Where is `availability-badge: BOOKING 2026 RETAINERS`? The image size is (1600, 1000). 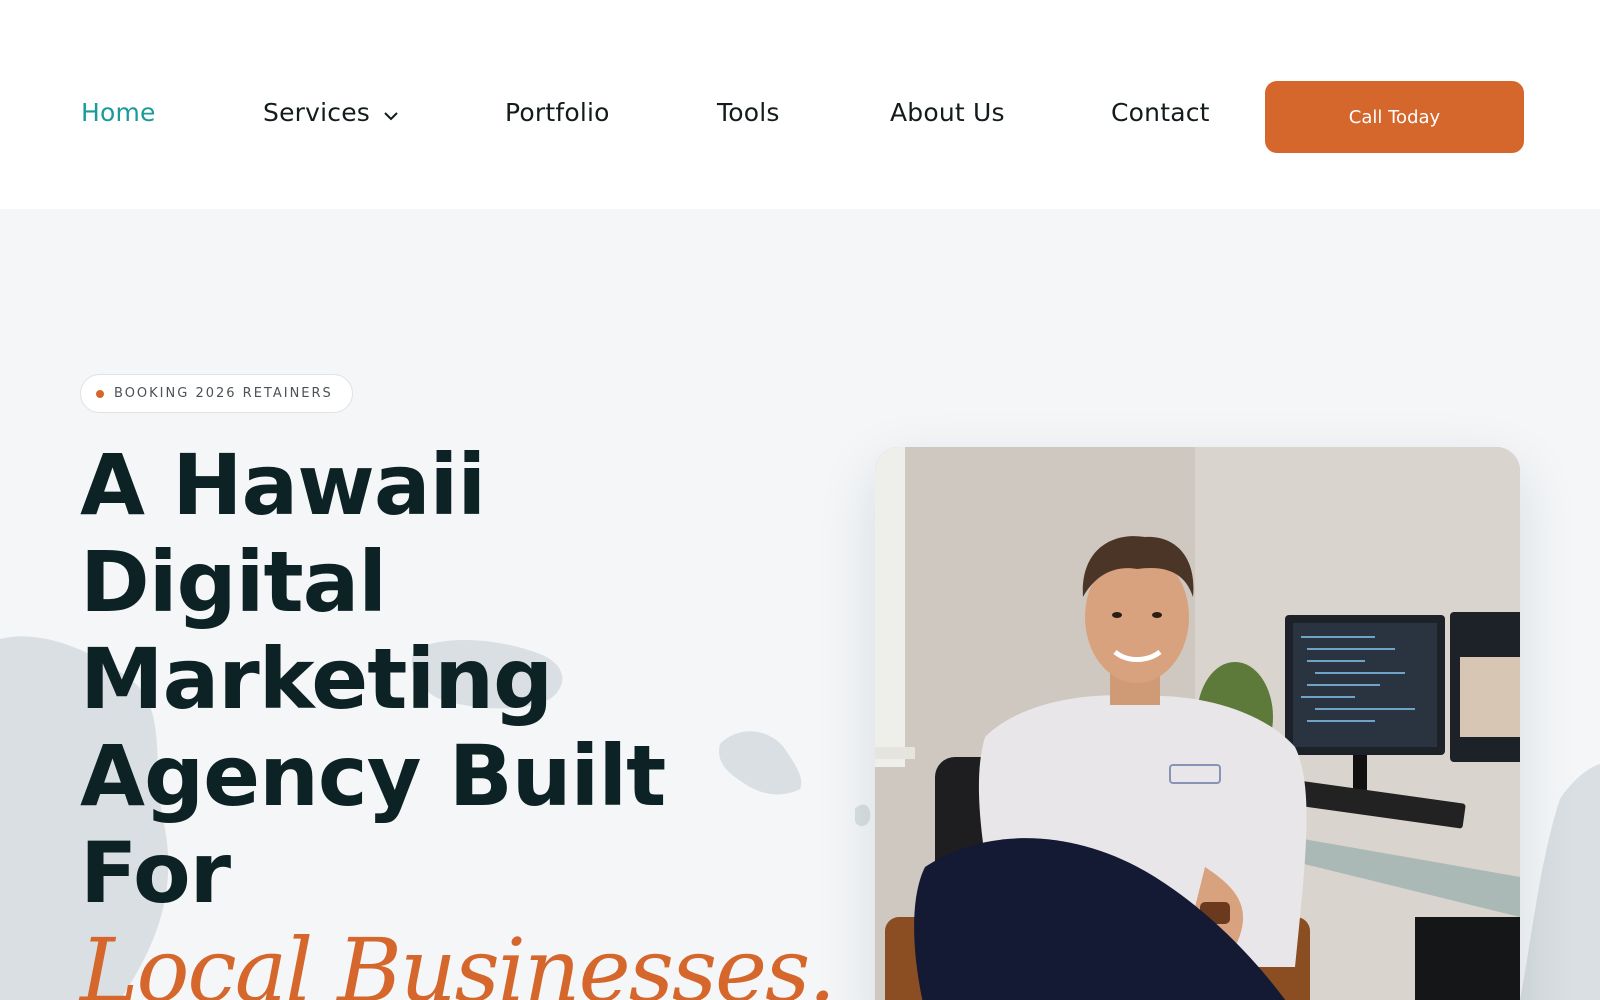
availability-badge: BOOKING 2026 RETAINERS is located at coordinates (216, 393).